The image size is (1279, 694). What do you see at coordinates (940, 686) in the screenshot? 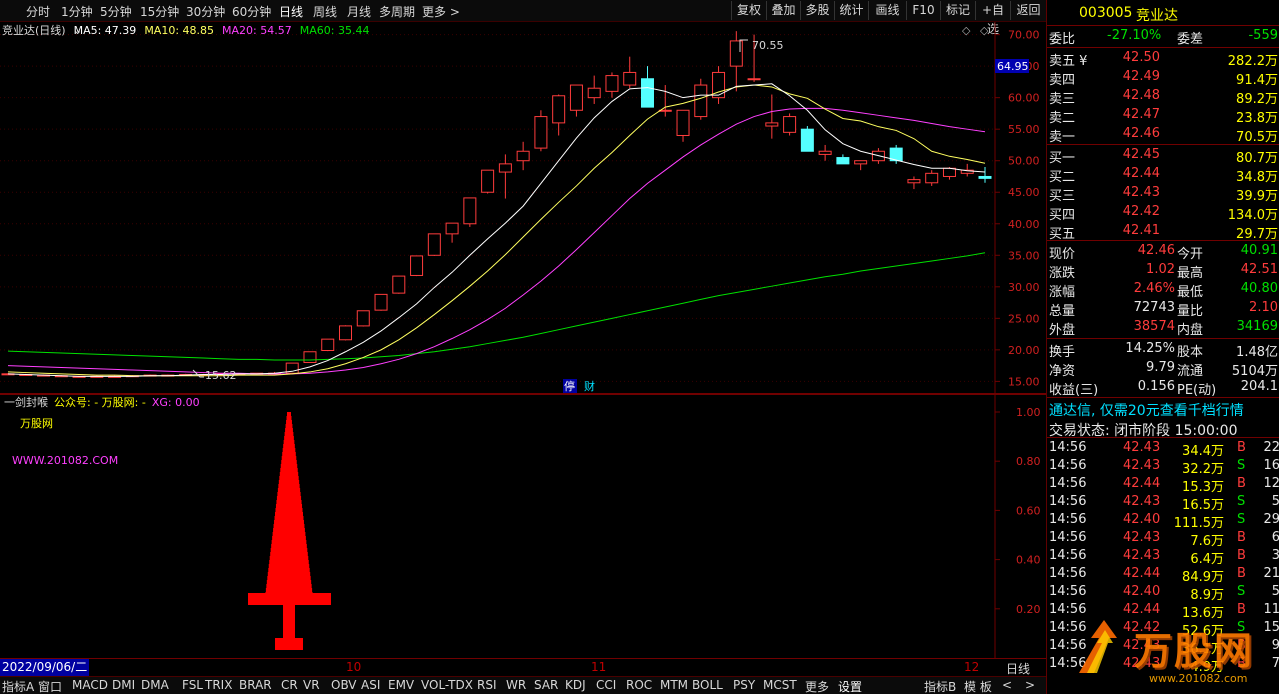
I see `indicator-tab-26: 指标B` at bounding box center [940, 686].